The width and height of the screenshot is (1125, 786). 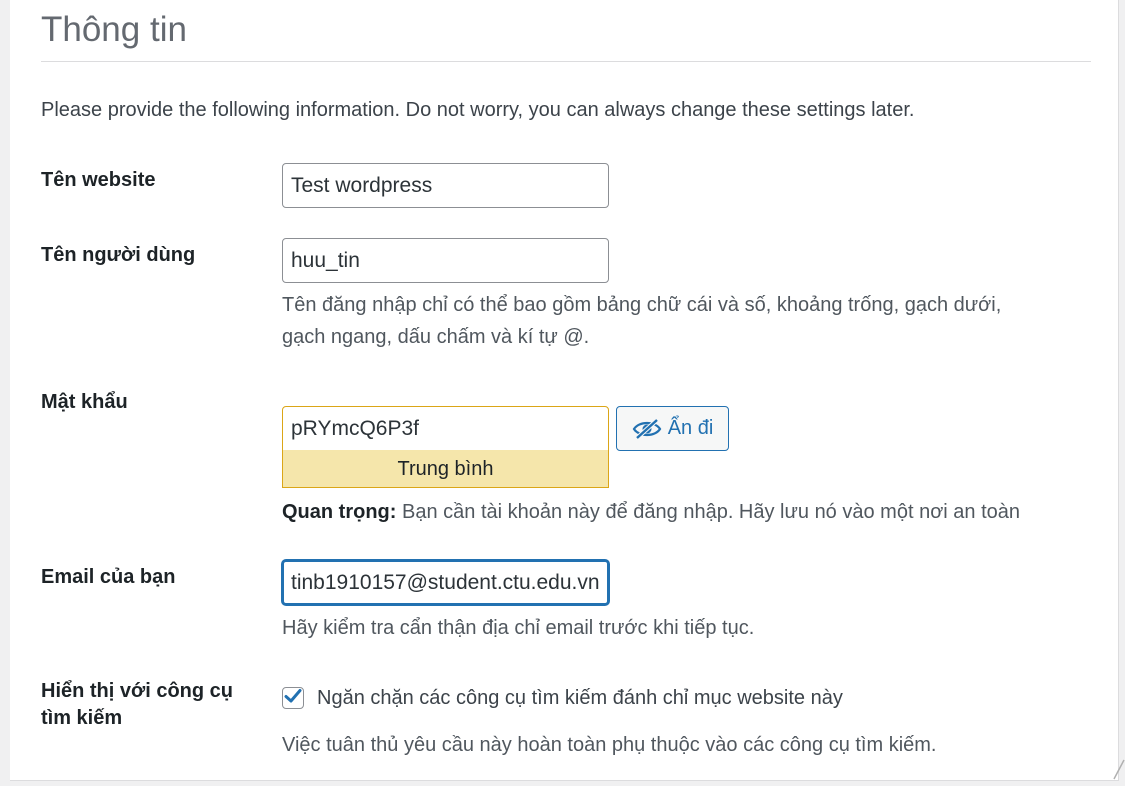 I want to click on site-title-label: Tên website, so click(x=98, y=180).